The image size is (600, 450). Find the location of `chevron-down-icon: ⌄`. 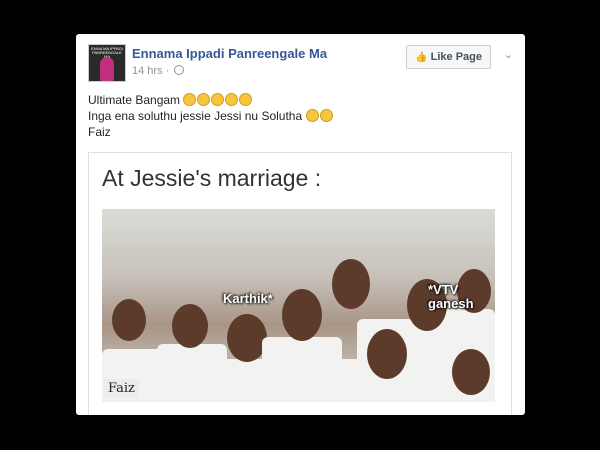

chevron-down-icon: ⌄ is located at coordinates (508, 54).